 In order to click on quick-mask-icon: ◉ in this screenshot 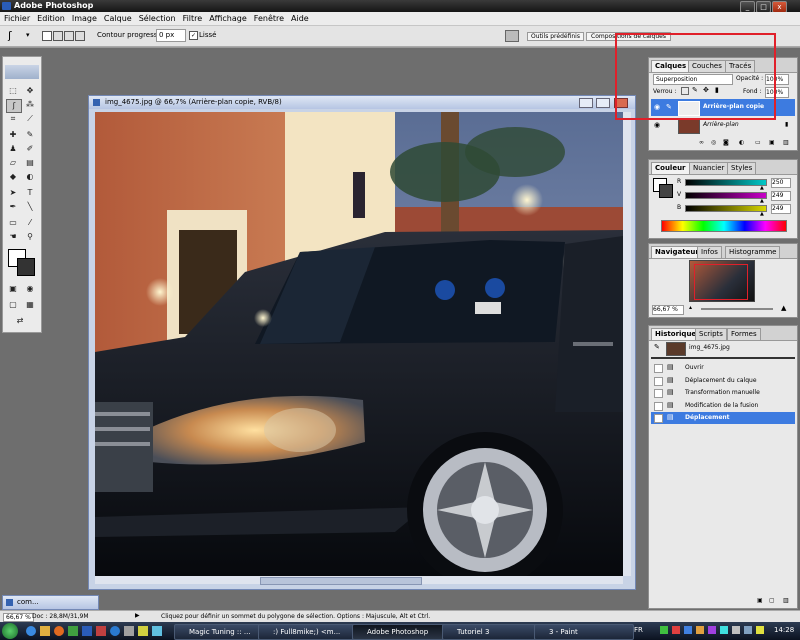, I will do `click(30, 289)`.